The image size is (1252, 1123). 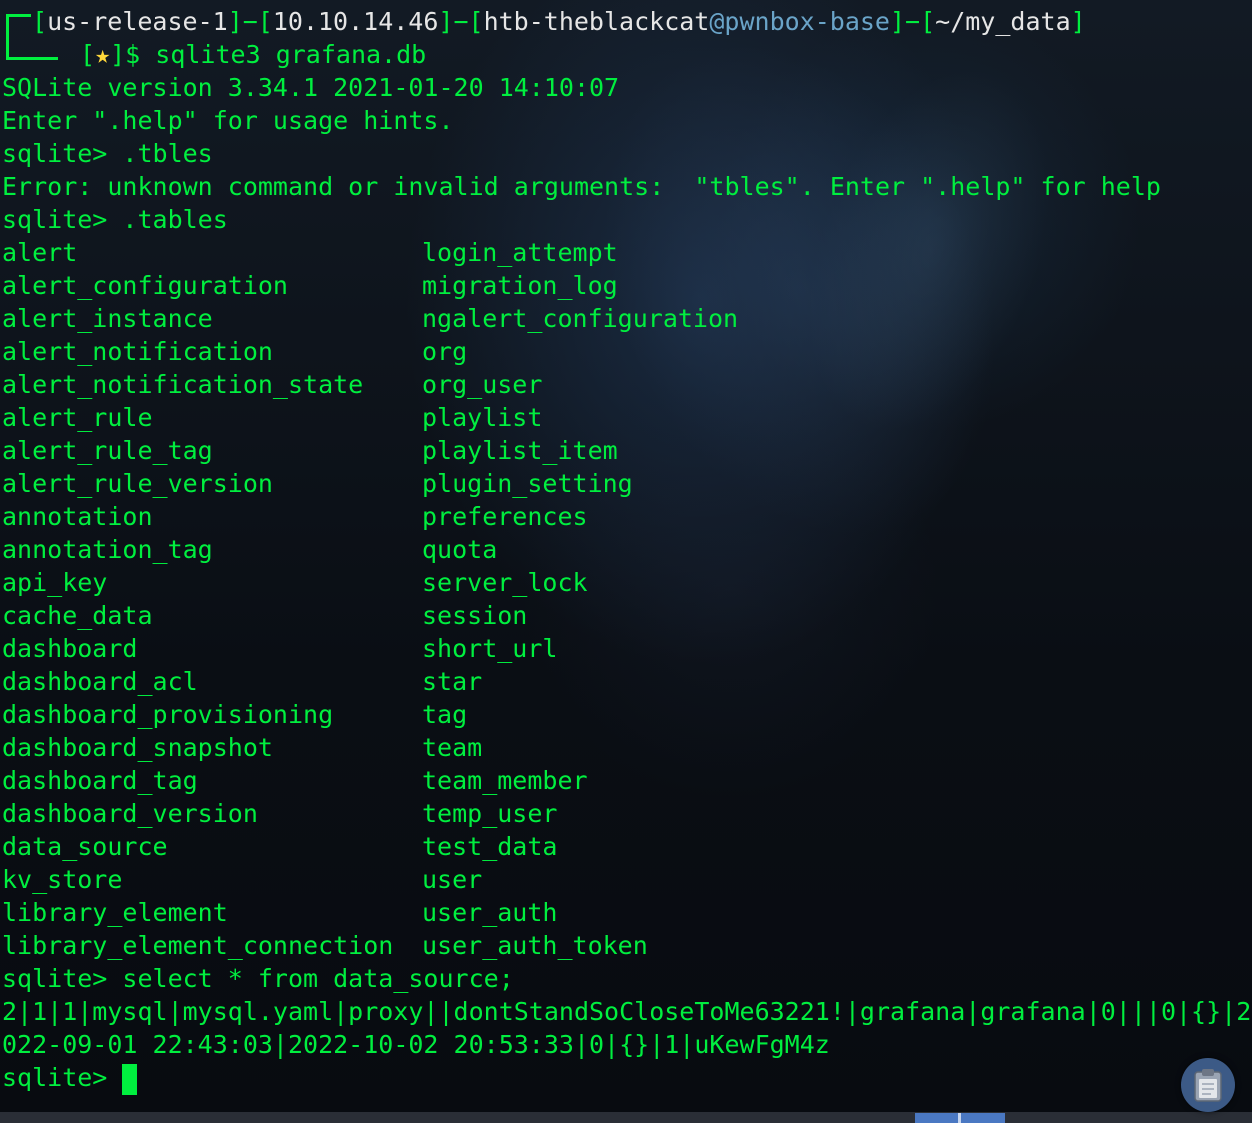 I want to click on background-wallpaper-shape, so click(x=930, y=250).